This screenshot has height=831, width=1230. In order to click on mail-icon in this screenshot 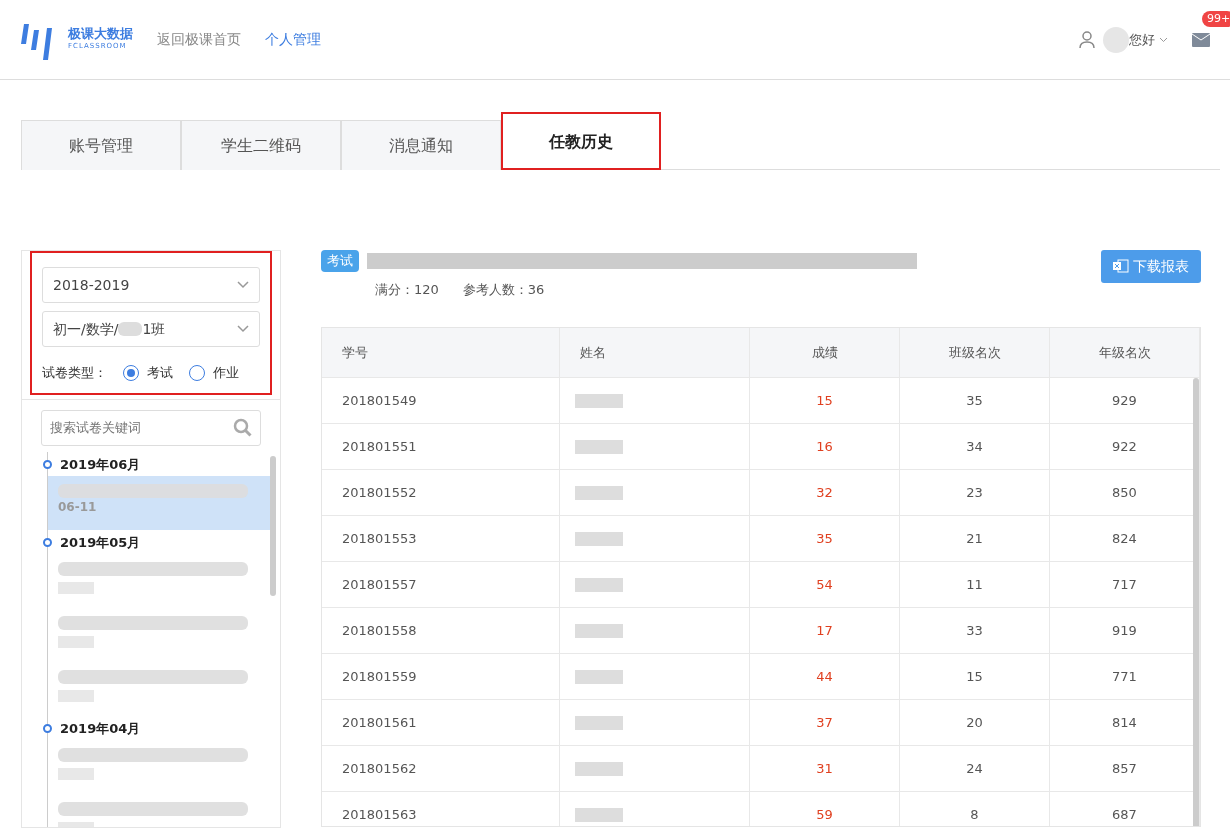, I will do `click(1201, 40)`.